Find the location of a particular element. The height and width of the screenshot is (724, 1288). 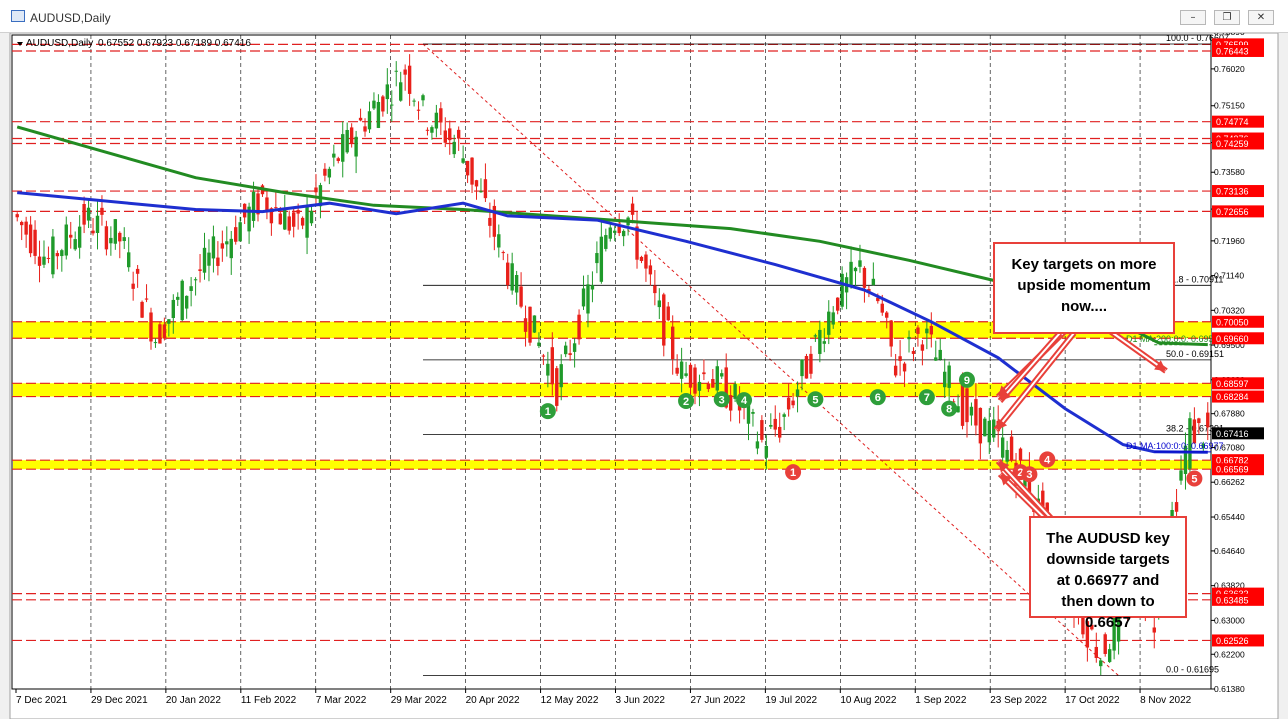

y-tick-label: 0.65440 is located at coordinates (1229, 517).